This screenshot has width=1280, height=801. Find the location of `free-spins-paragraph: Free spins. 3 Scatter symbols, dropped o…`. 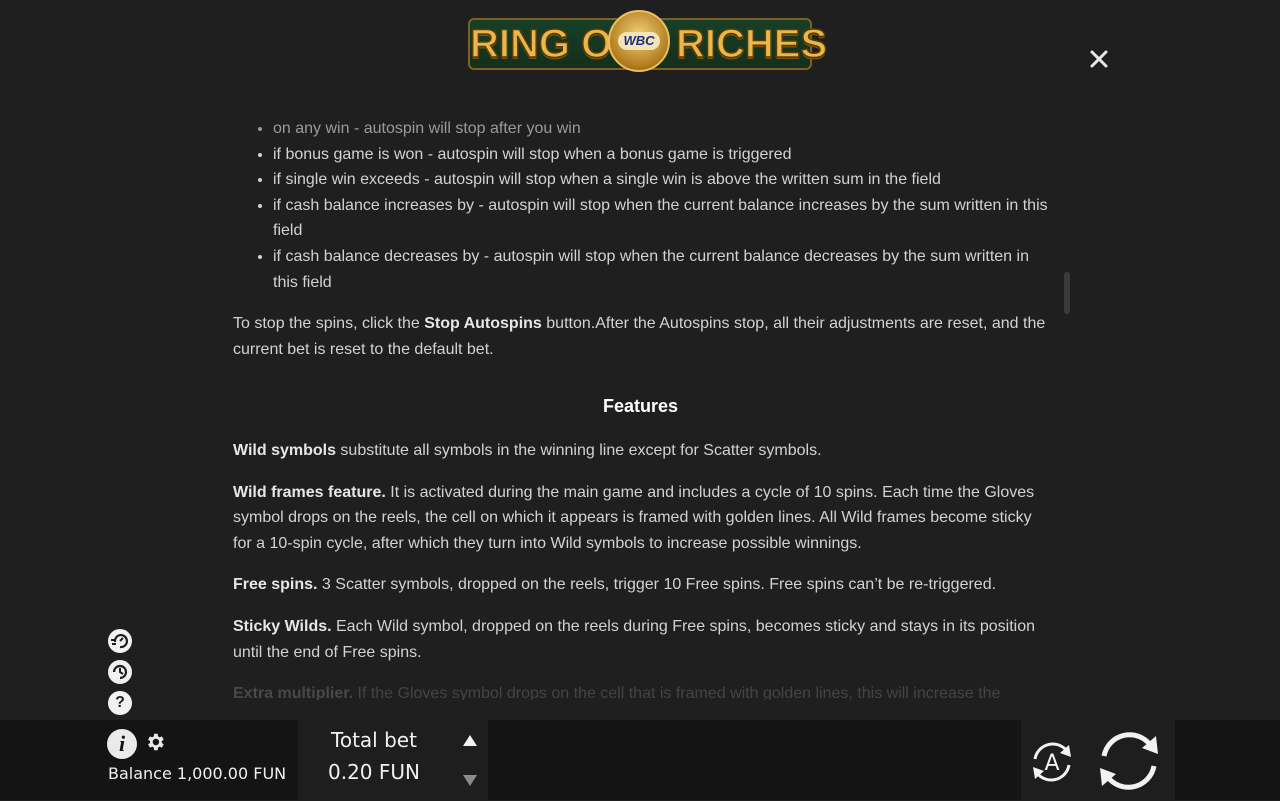

free-spins-paragraph: Free spins. 3 Scatter symbols, dropped o… is located at coordinates (640, 585).